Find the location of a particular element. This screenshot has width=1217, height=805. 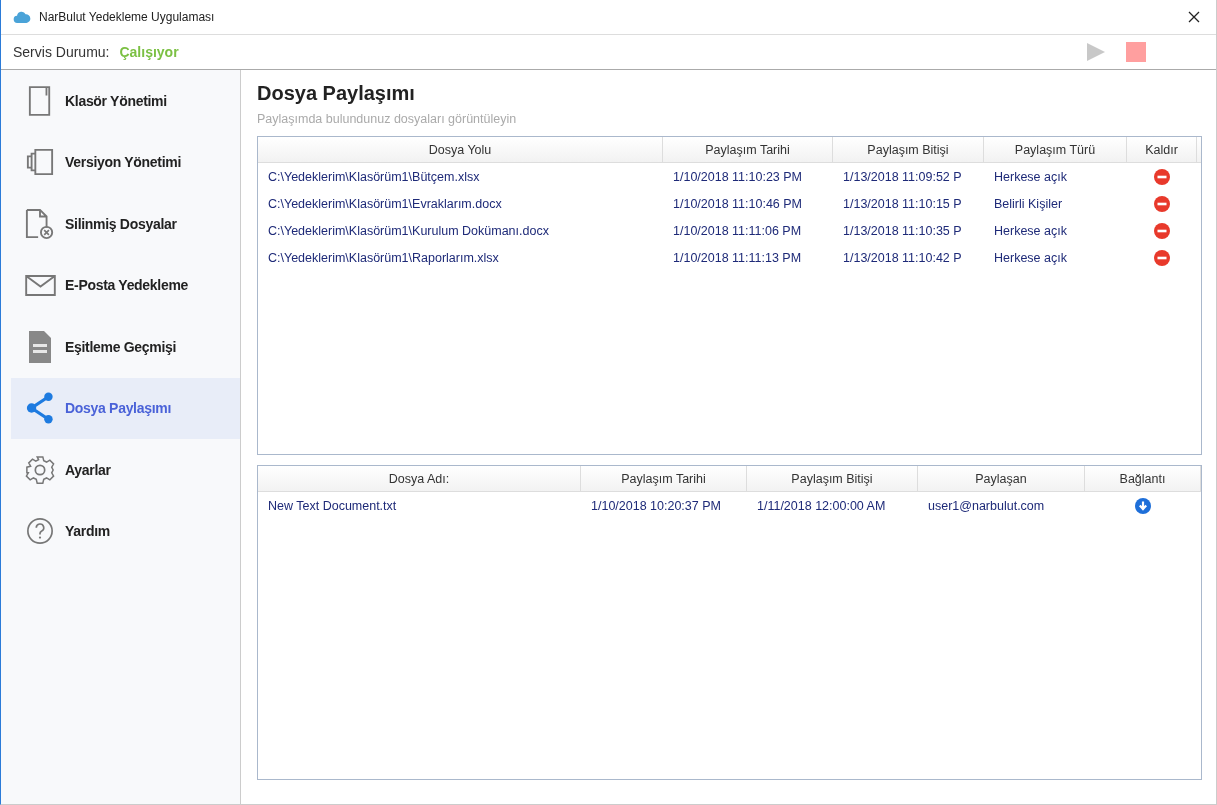

sidebar-item: Yardım is located at coordinates (125, 531).